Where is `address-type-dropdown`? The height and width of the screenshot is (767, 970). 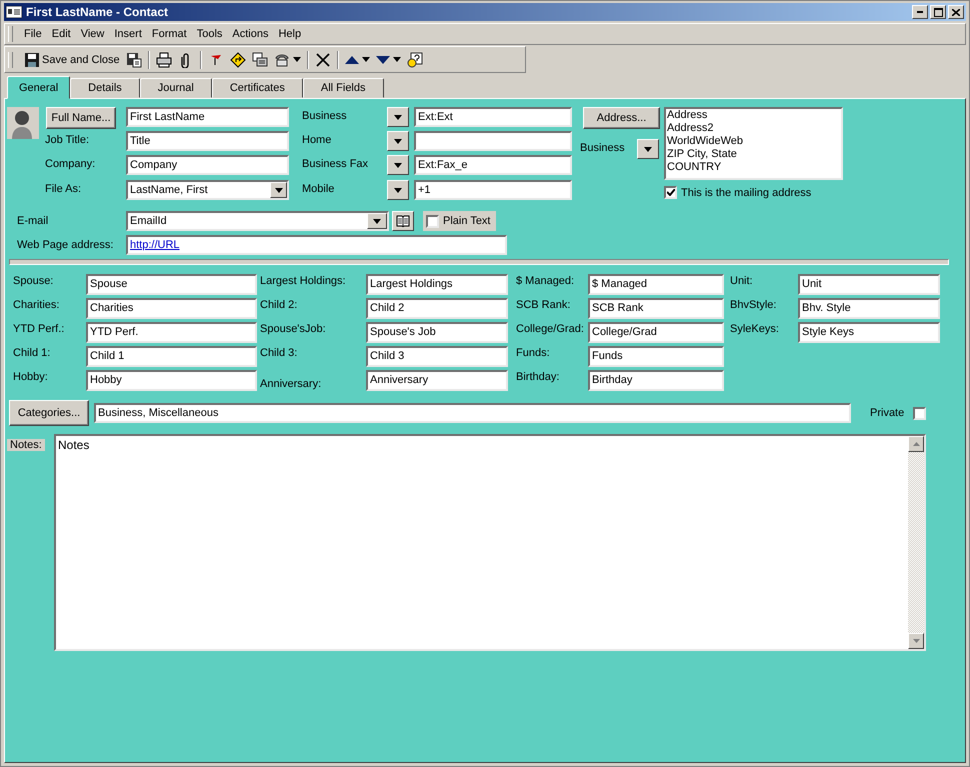
address-type-dropdown is located at coordinates (648, 149).